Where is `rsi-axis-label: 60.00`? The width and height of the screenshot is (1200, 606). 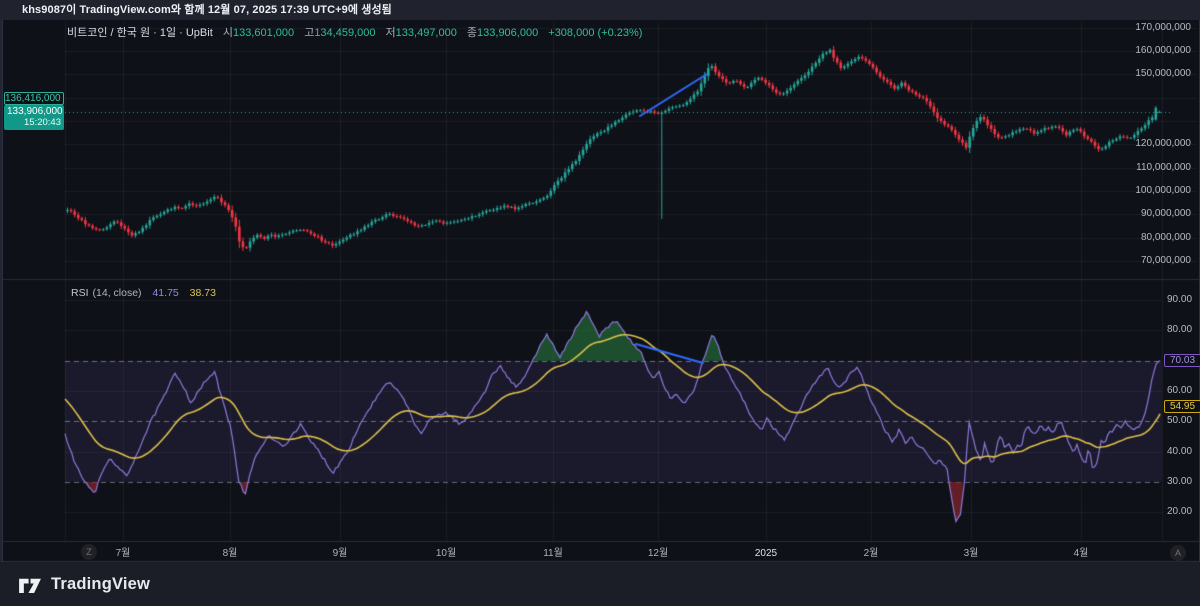 rsi-axis-label: 60.00 is located at coordinates (1180, 390).